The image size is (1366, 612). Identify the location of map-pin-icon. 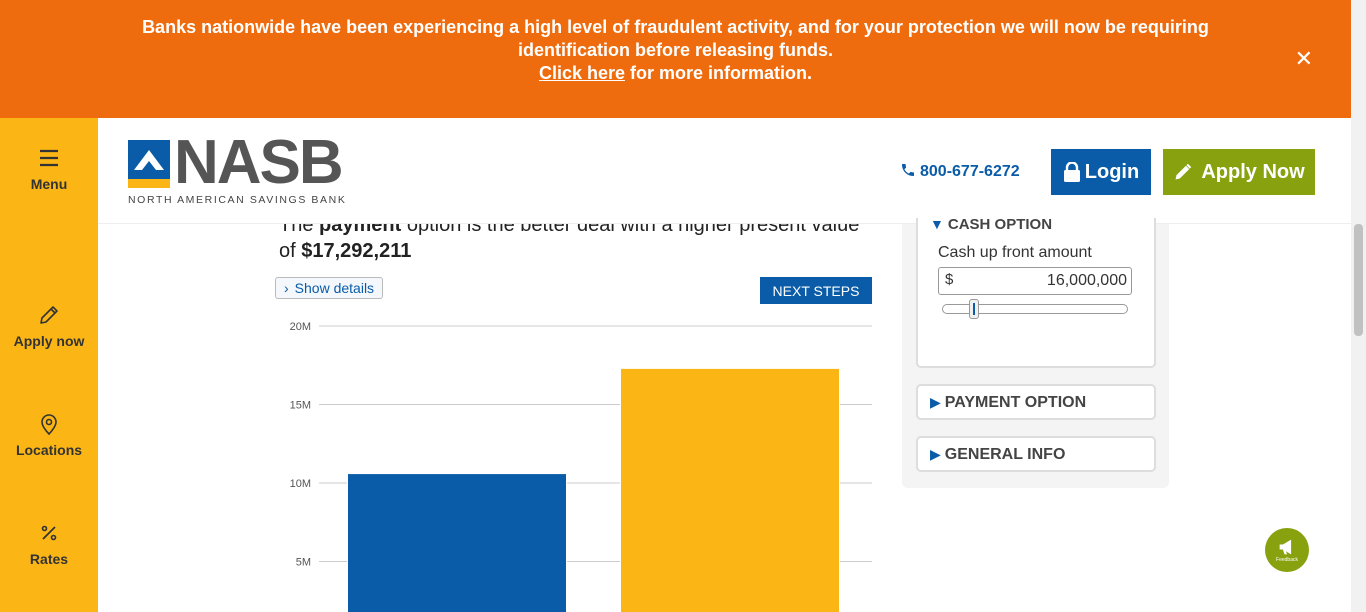
(49, 425).